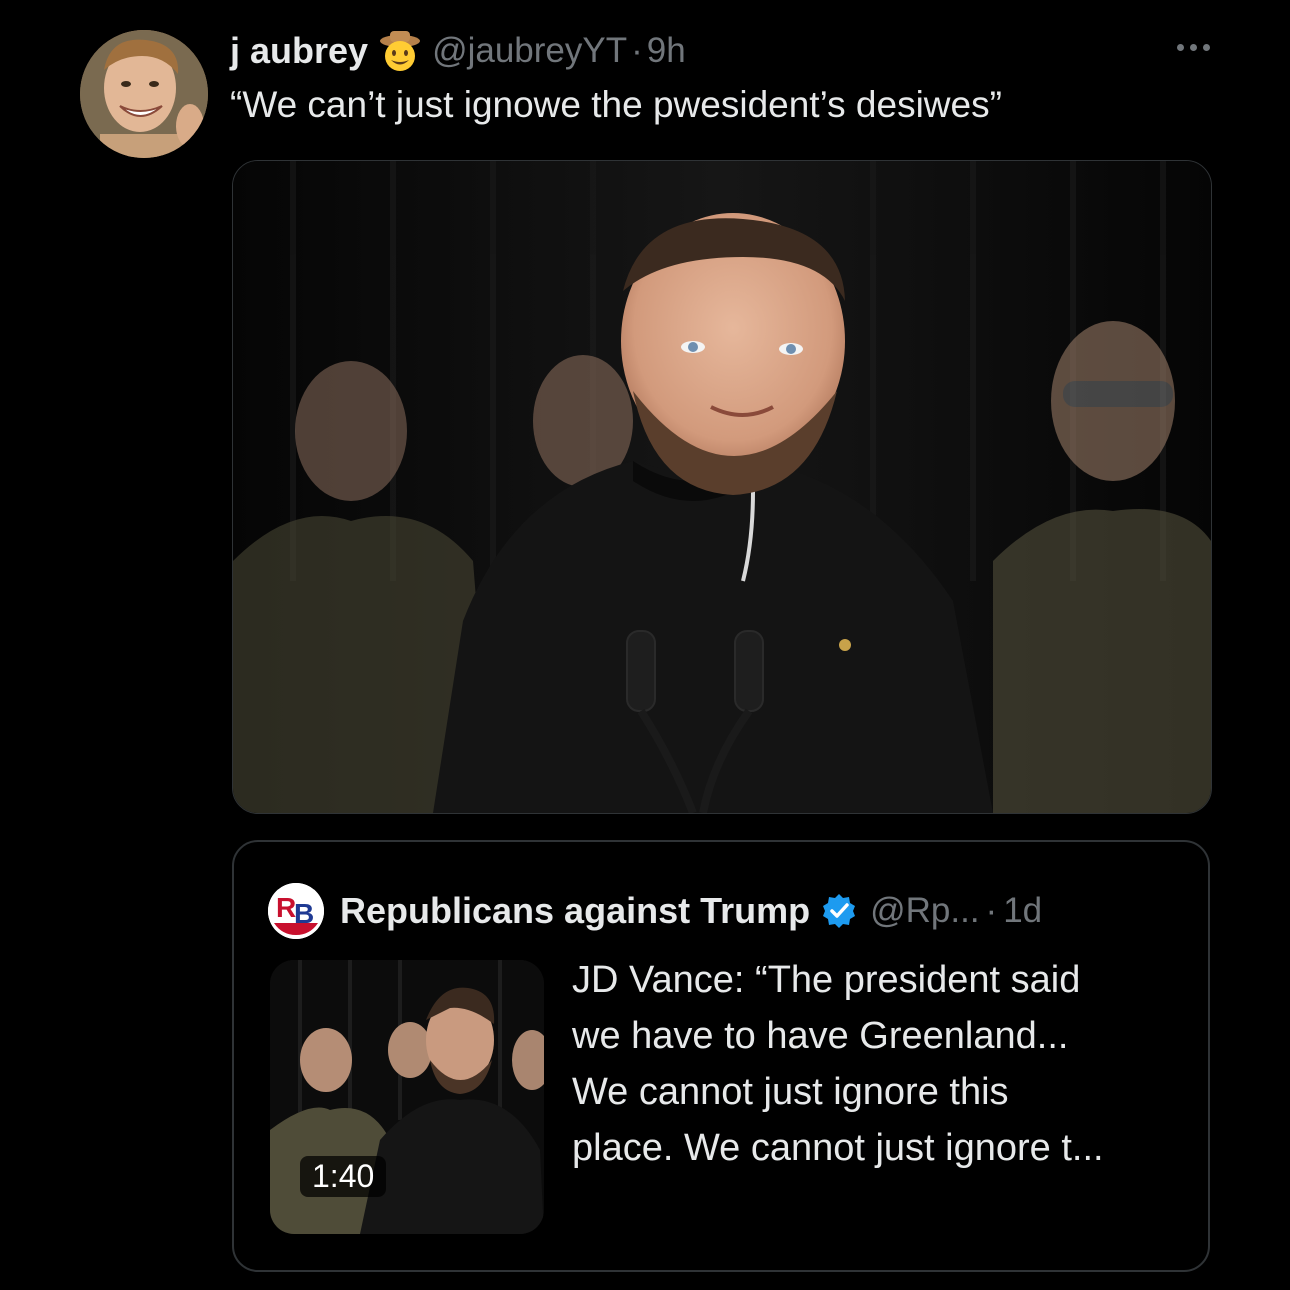 Image resolution: width=1290 pixels, height=1290 pixels. Describe the element at coordinates (826, 980) in the screenshot. I see `quoted-text-line: JD Vance: “The president said` at that location.